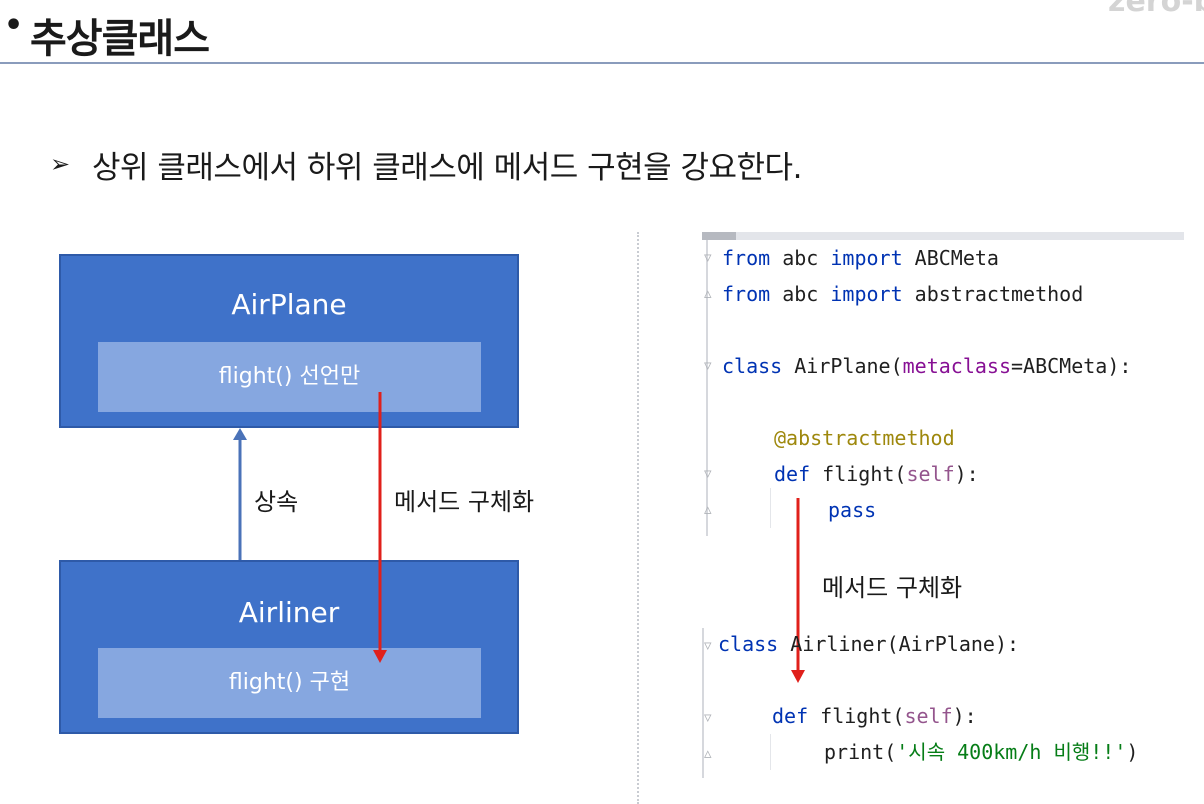  What do you see at coordinates (957, 366) in the screenshot?
I see `code-param: metaclass` at bounding box center [957, 366].